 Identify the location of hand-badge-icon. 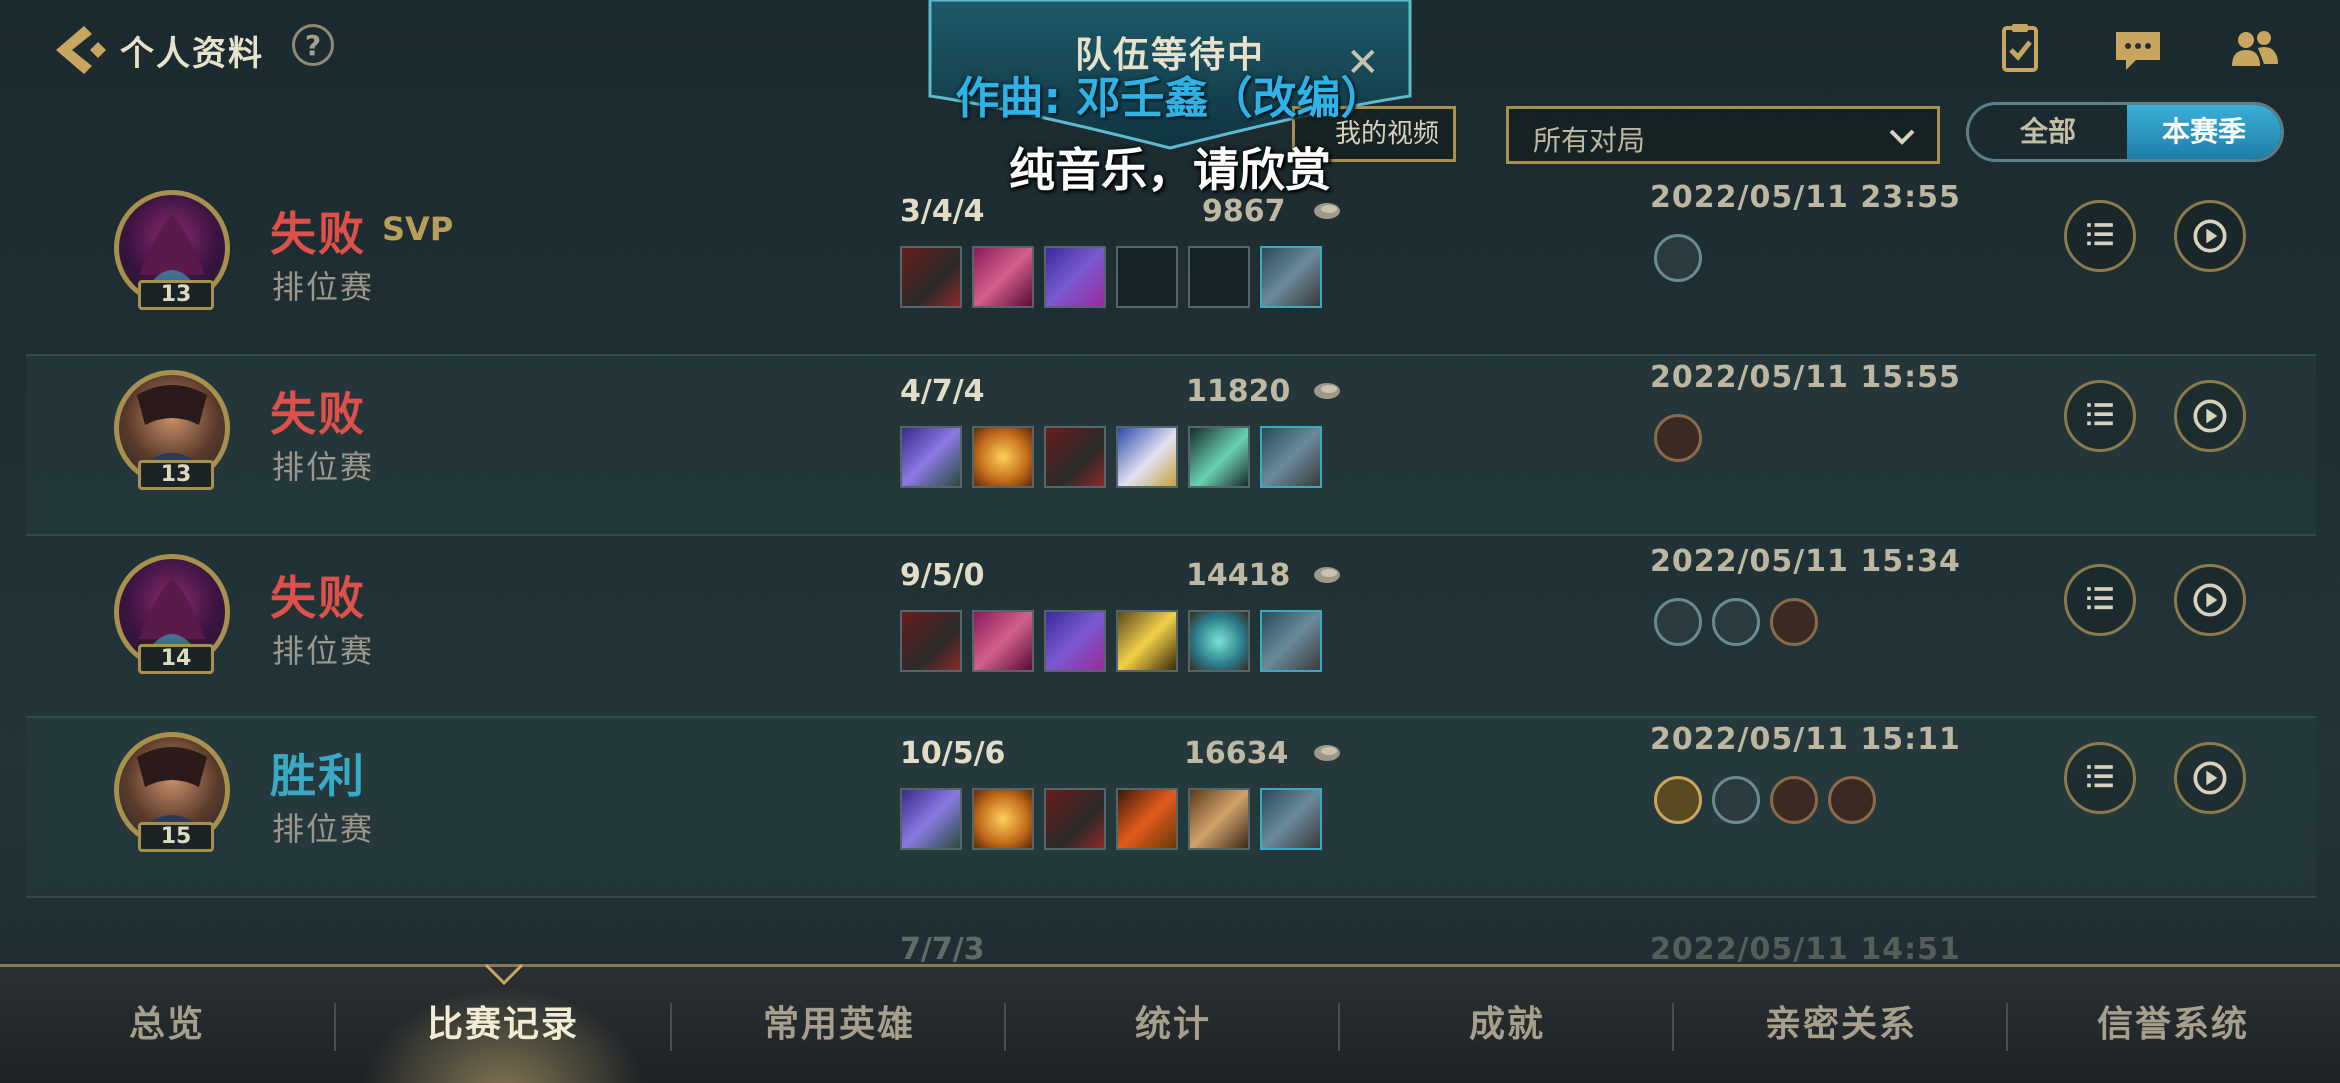
(1852, 800).